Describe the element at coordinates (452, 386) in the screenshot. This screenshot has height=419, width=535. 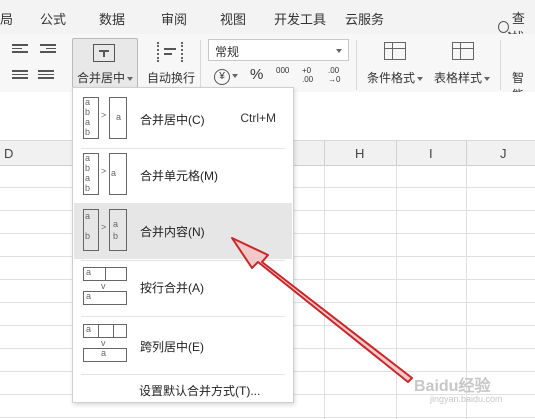
I see `watermark-brand: Baidu经验` at that location.